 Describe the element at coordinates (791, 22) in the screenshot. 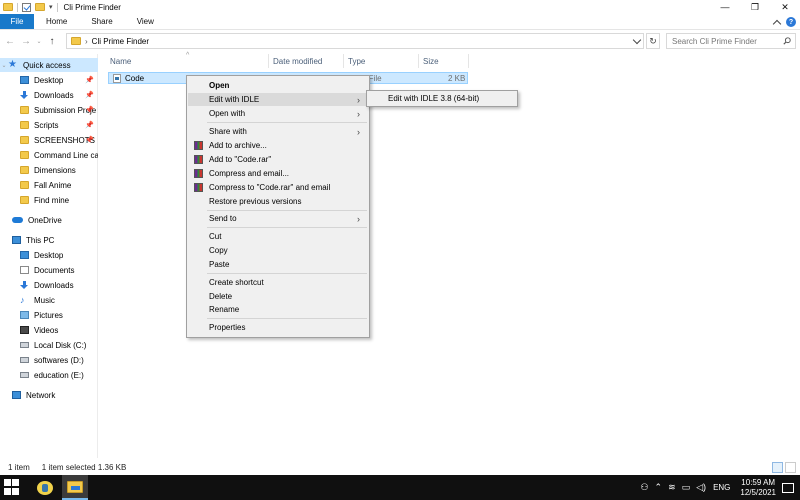

I see `help-icon: ?` at that location.